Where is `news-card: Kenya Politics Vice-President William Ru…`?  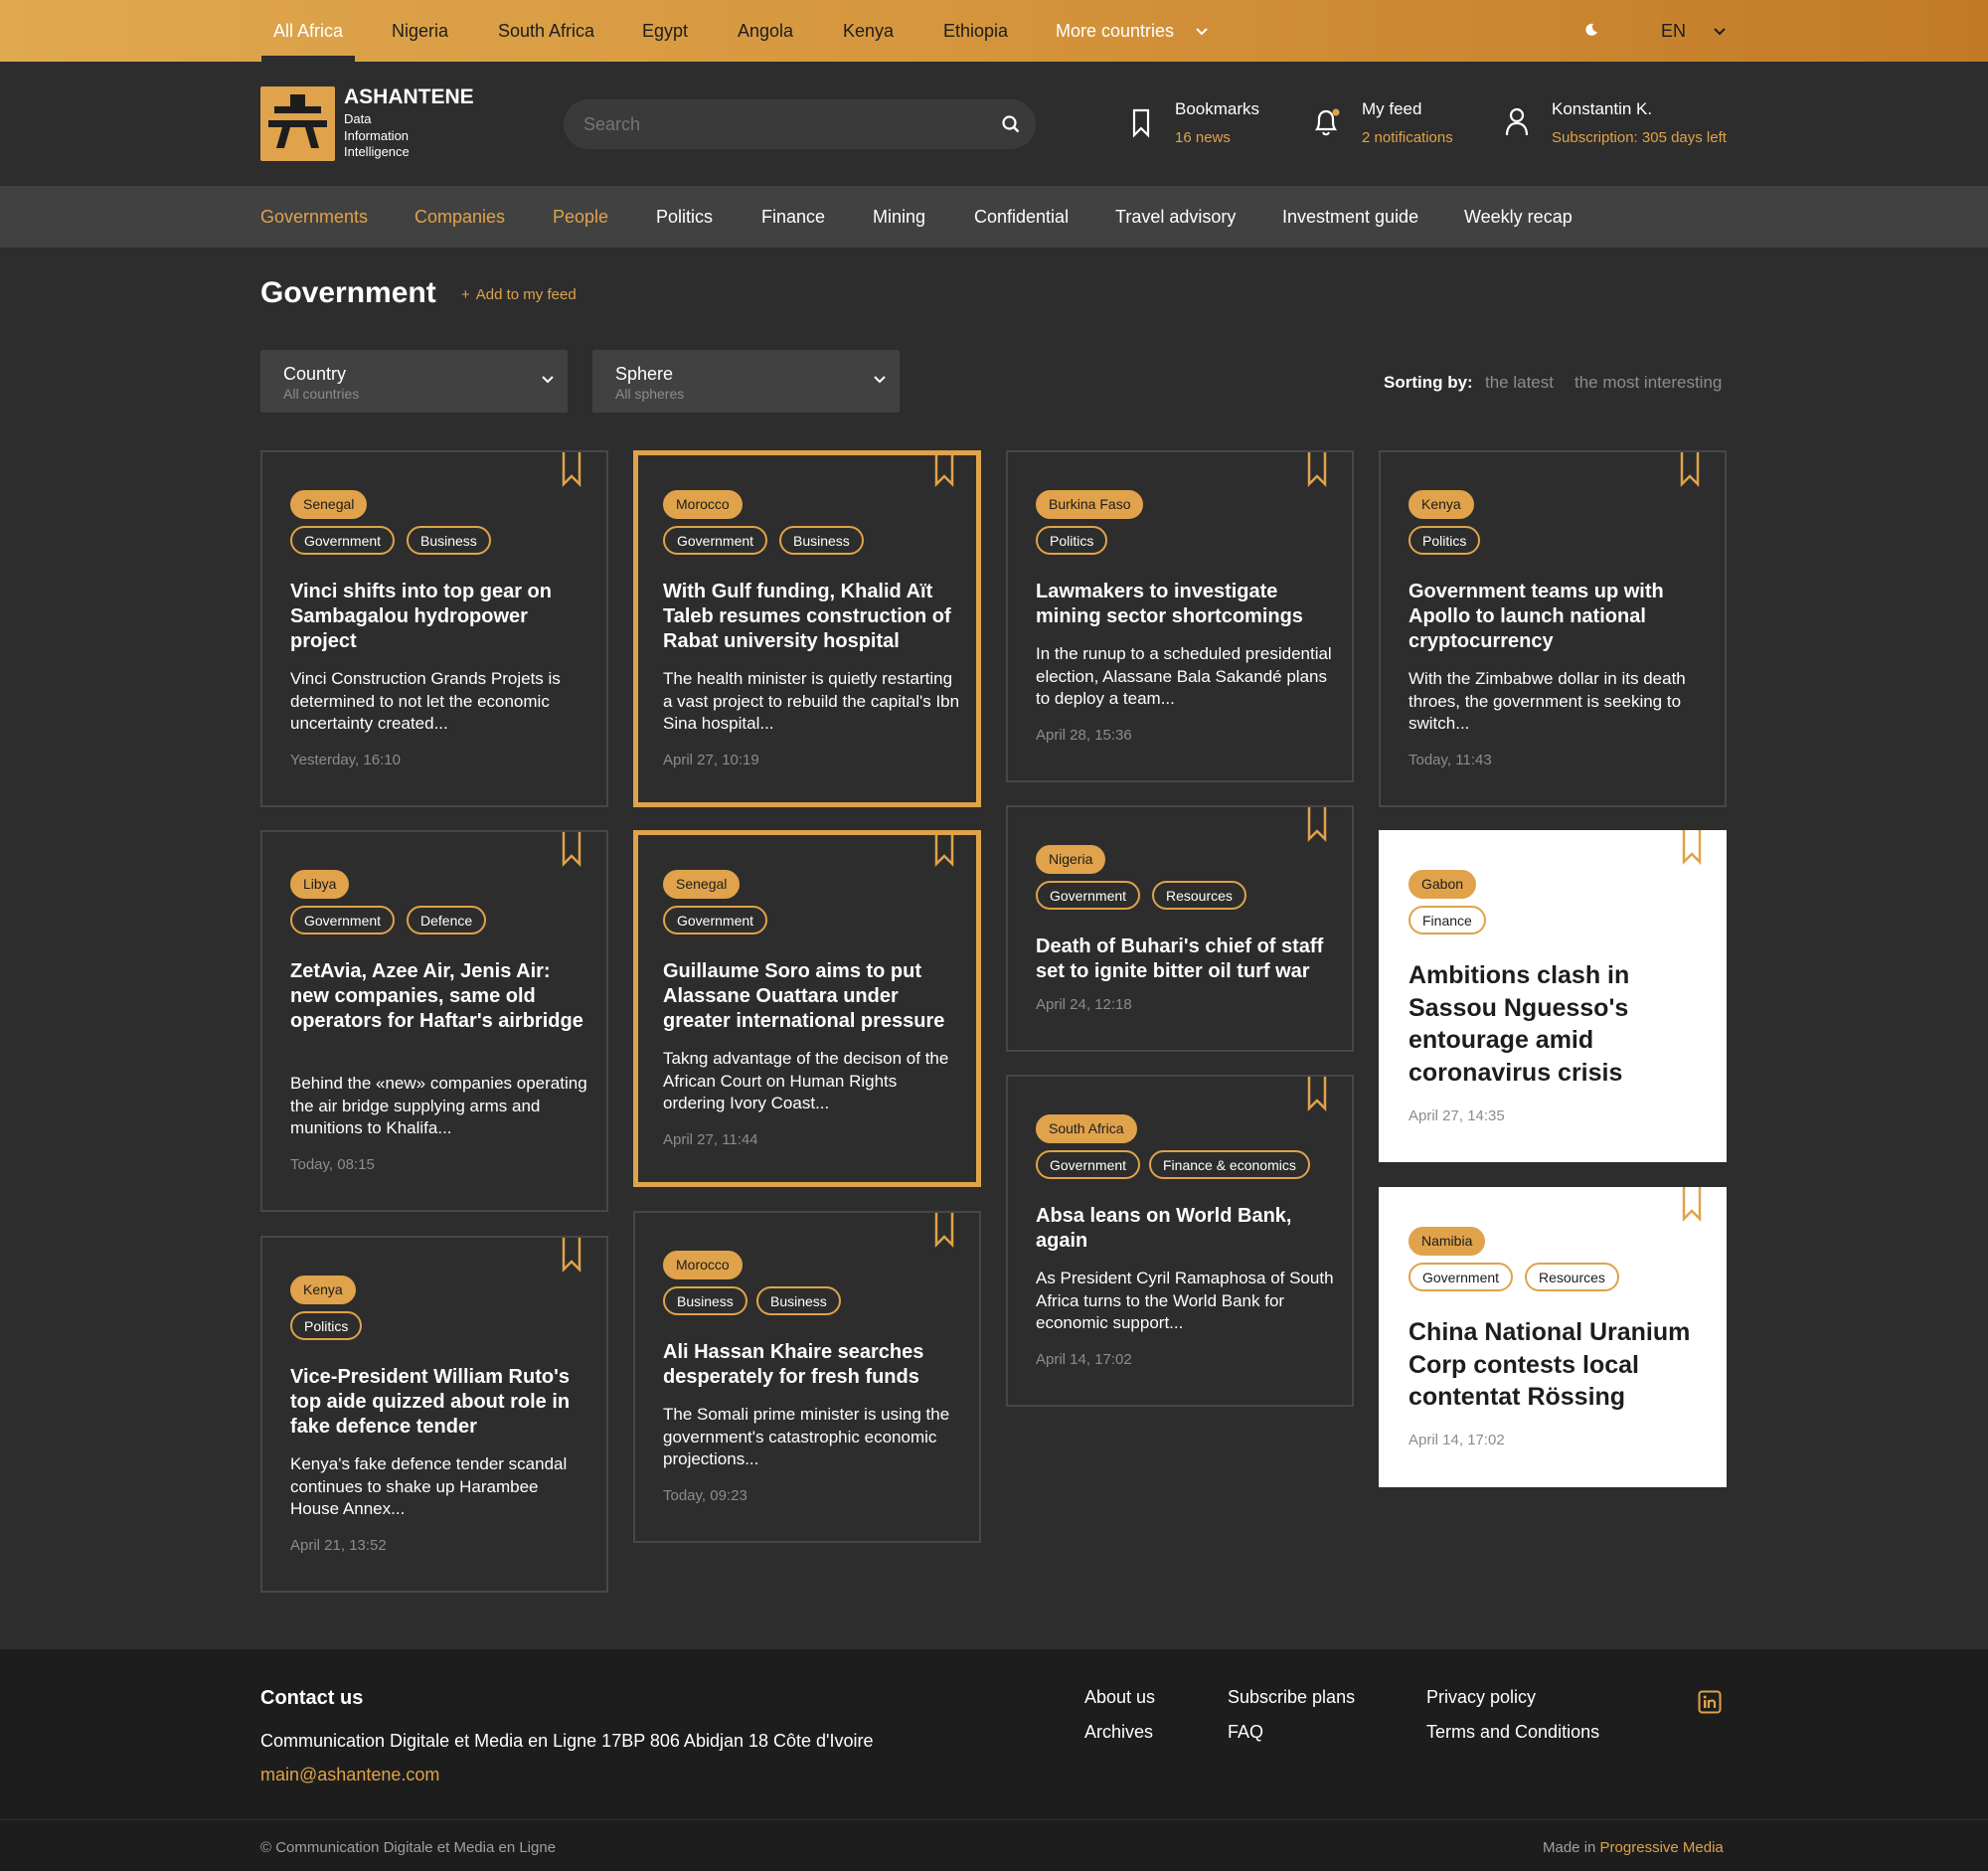 news-card: Kenya Politics Vice-President William Ru… is located at coordinates (434, 1414).